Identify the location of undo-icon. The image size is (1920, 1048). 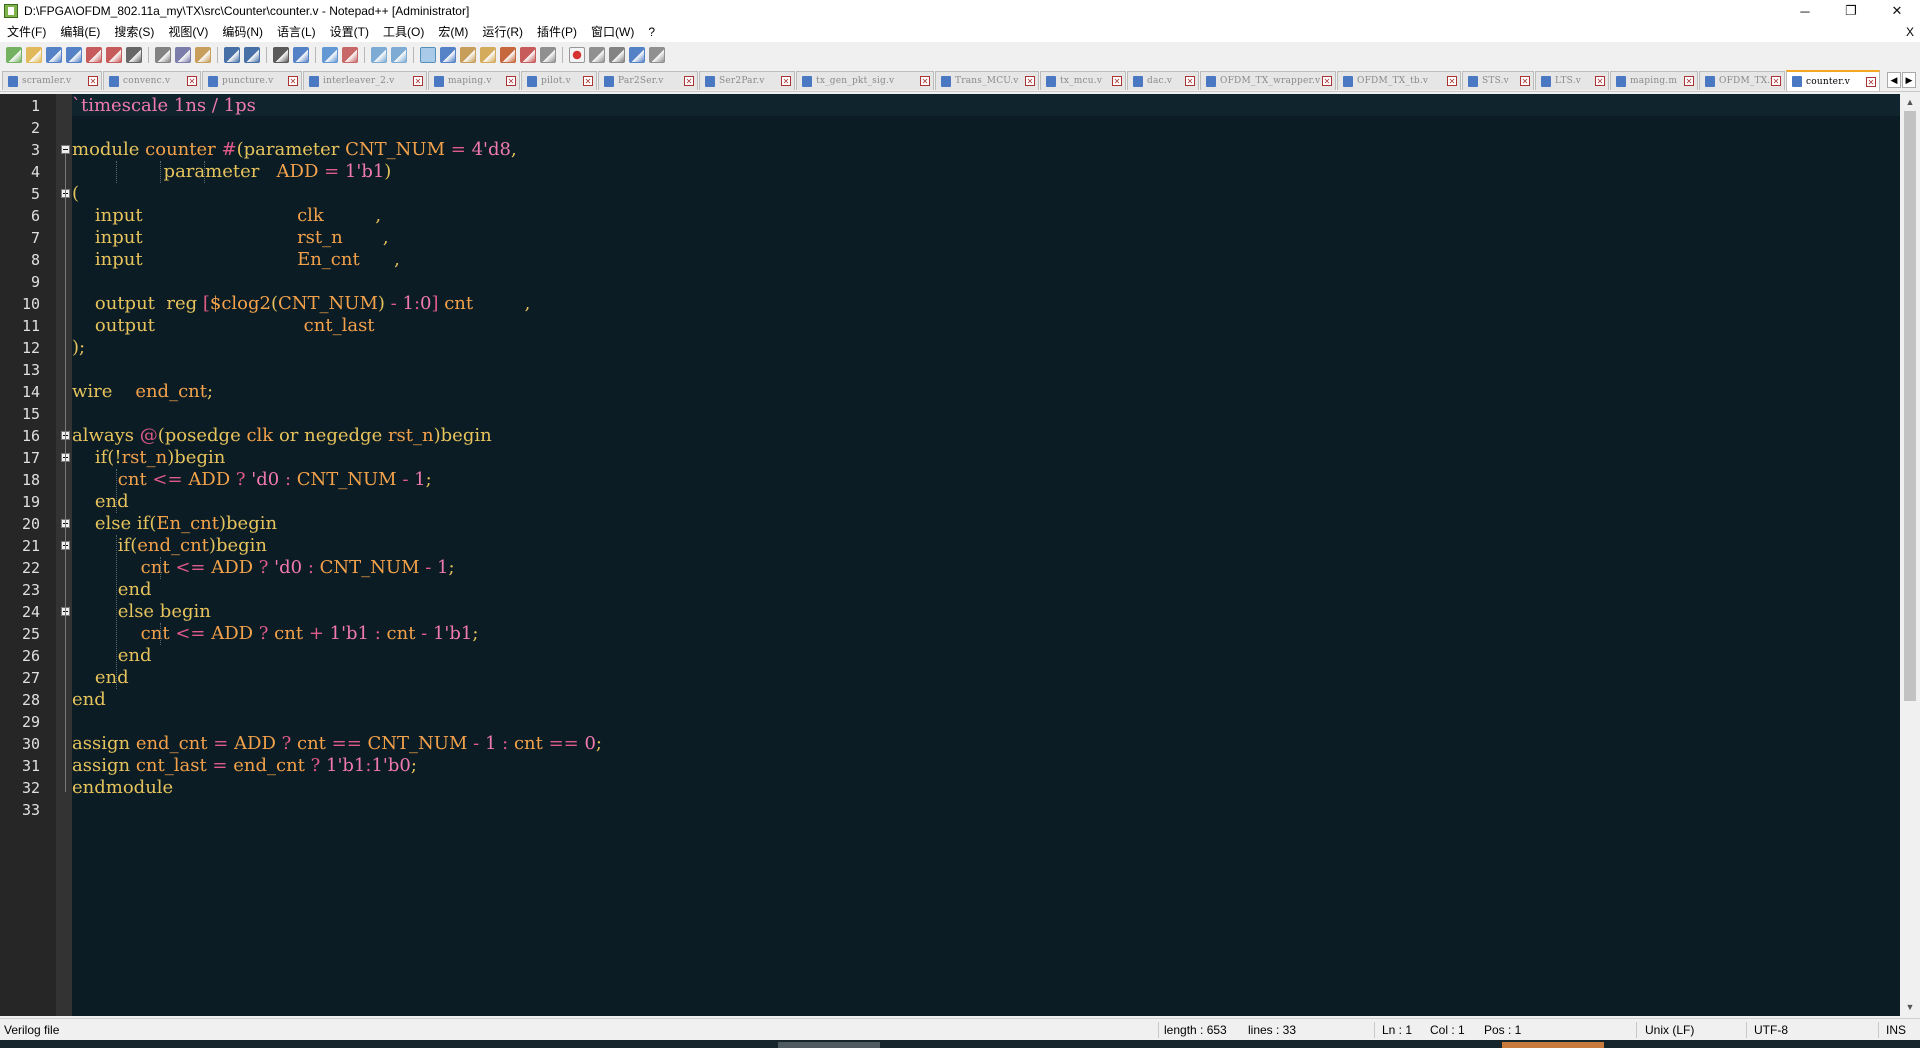
(232, 55).